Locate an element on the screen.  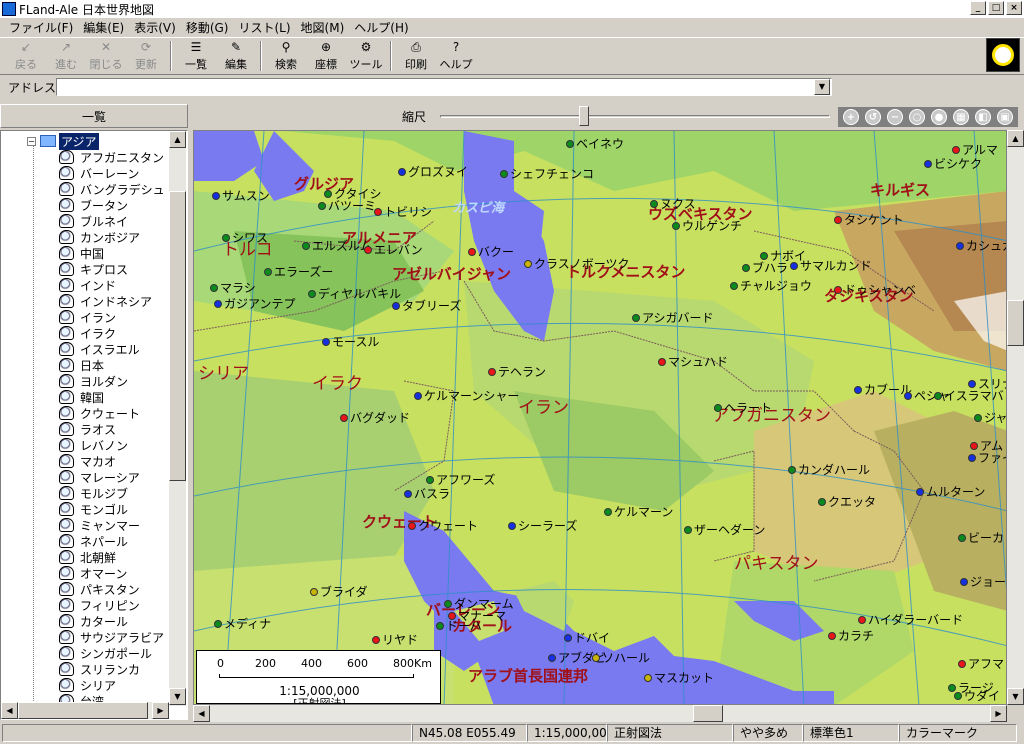
tree-item: ヨルダン is located at coordinates (112, 381).